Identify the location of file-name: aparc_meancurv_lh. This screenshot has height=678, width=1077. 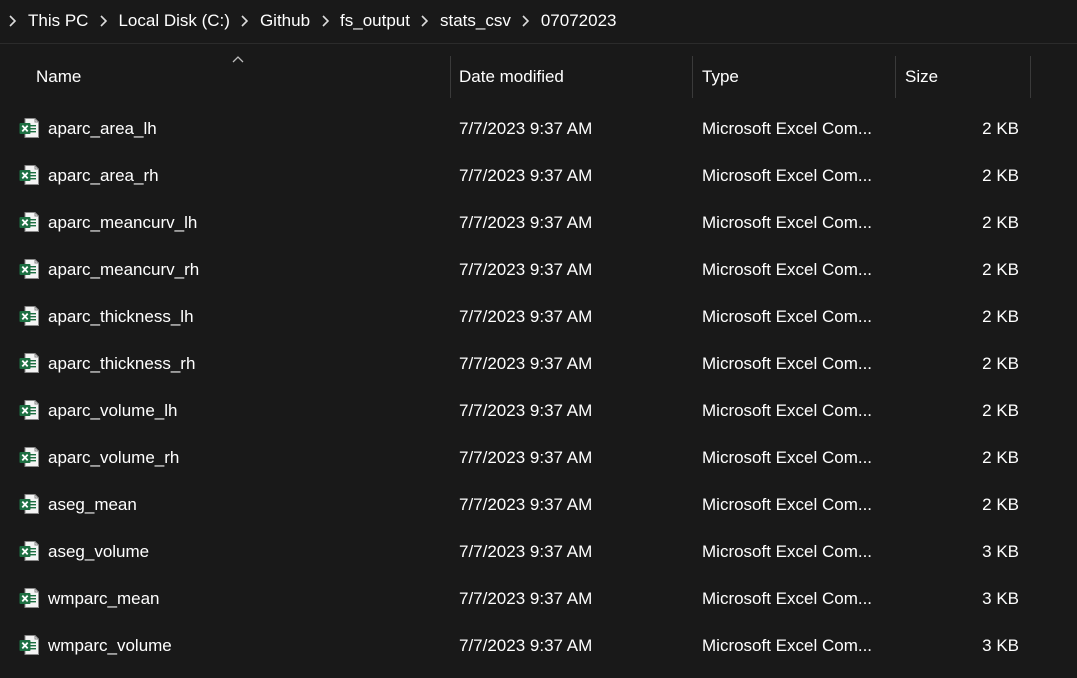
(123, 222).